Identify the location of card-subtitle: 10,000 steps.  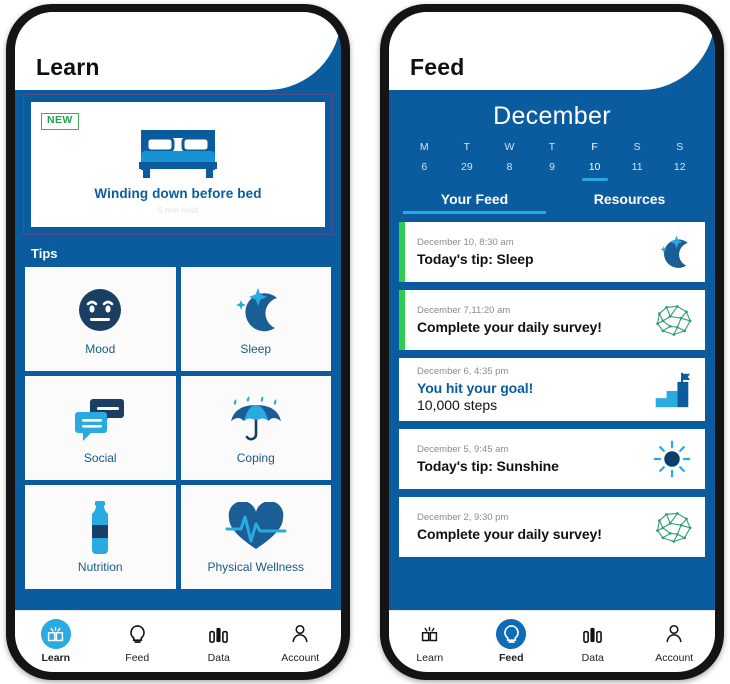
(457, 405).